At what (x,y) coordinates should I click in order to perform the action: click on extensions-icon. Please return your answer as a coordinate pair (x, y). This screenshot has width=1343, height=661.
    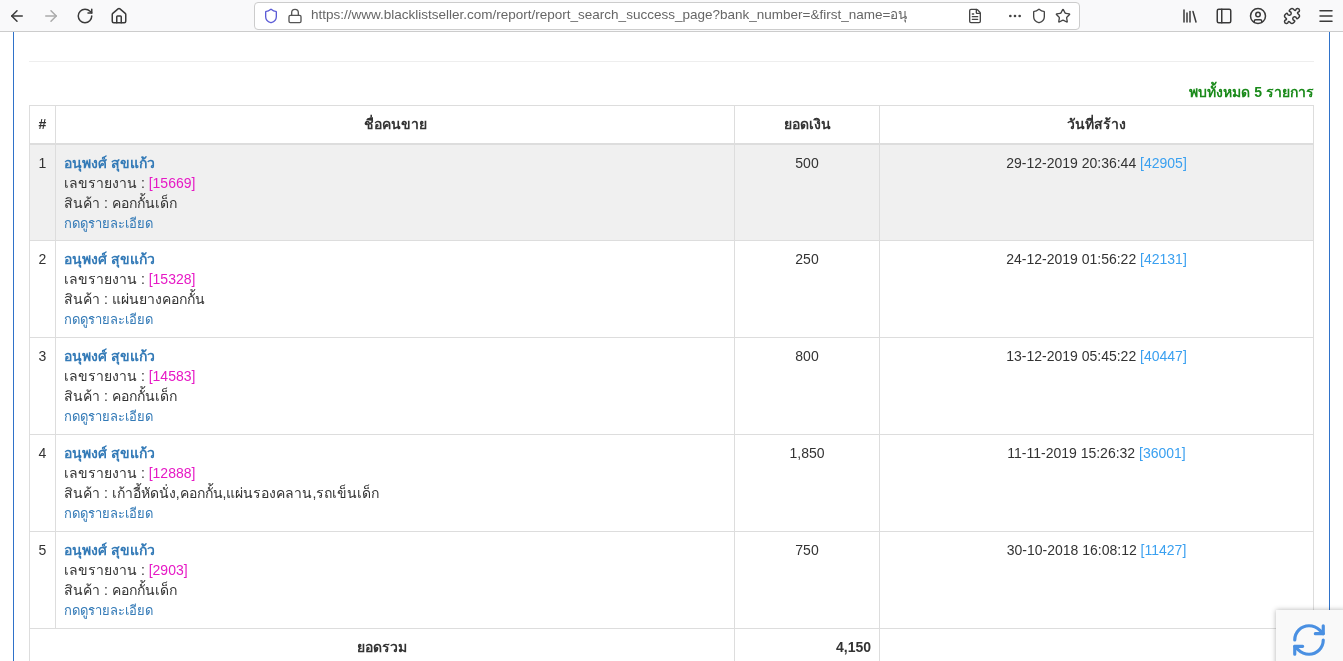
    Looking at the image, I should click on (1292, 15).